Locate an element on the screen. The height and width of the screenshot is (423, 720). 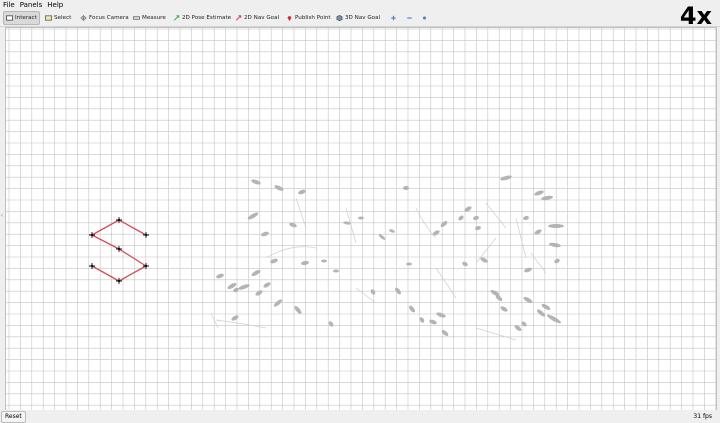
pose-estimate-label: 2D Pose Estimate is located at coordinates (207, 18).